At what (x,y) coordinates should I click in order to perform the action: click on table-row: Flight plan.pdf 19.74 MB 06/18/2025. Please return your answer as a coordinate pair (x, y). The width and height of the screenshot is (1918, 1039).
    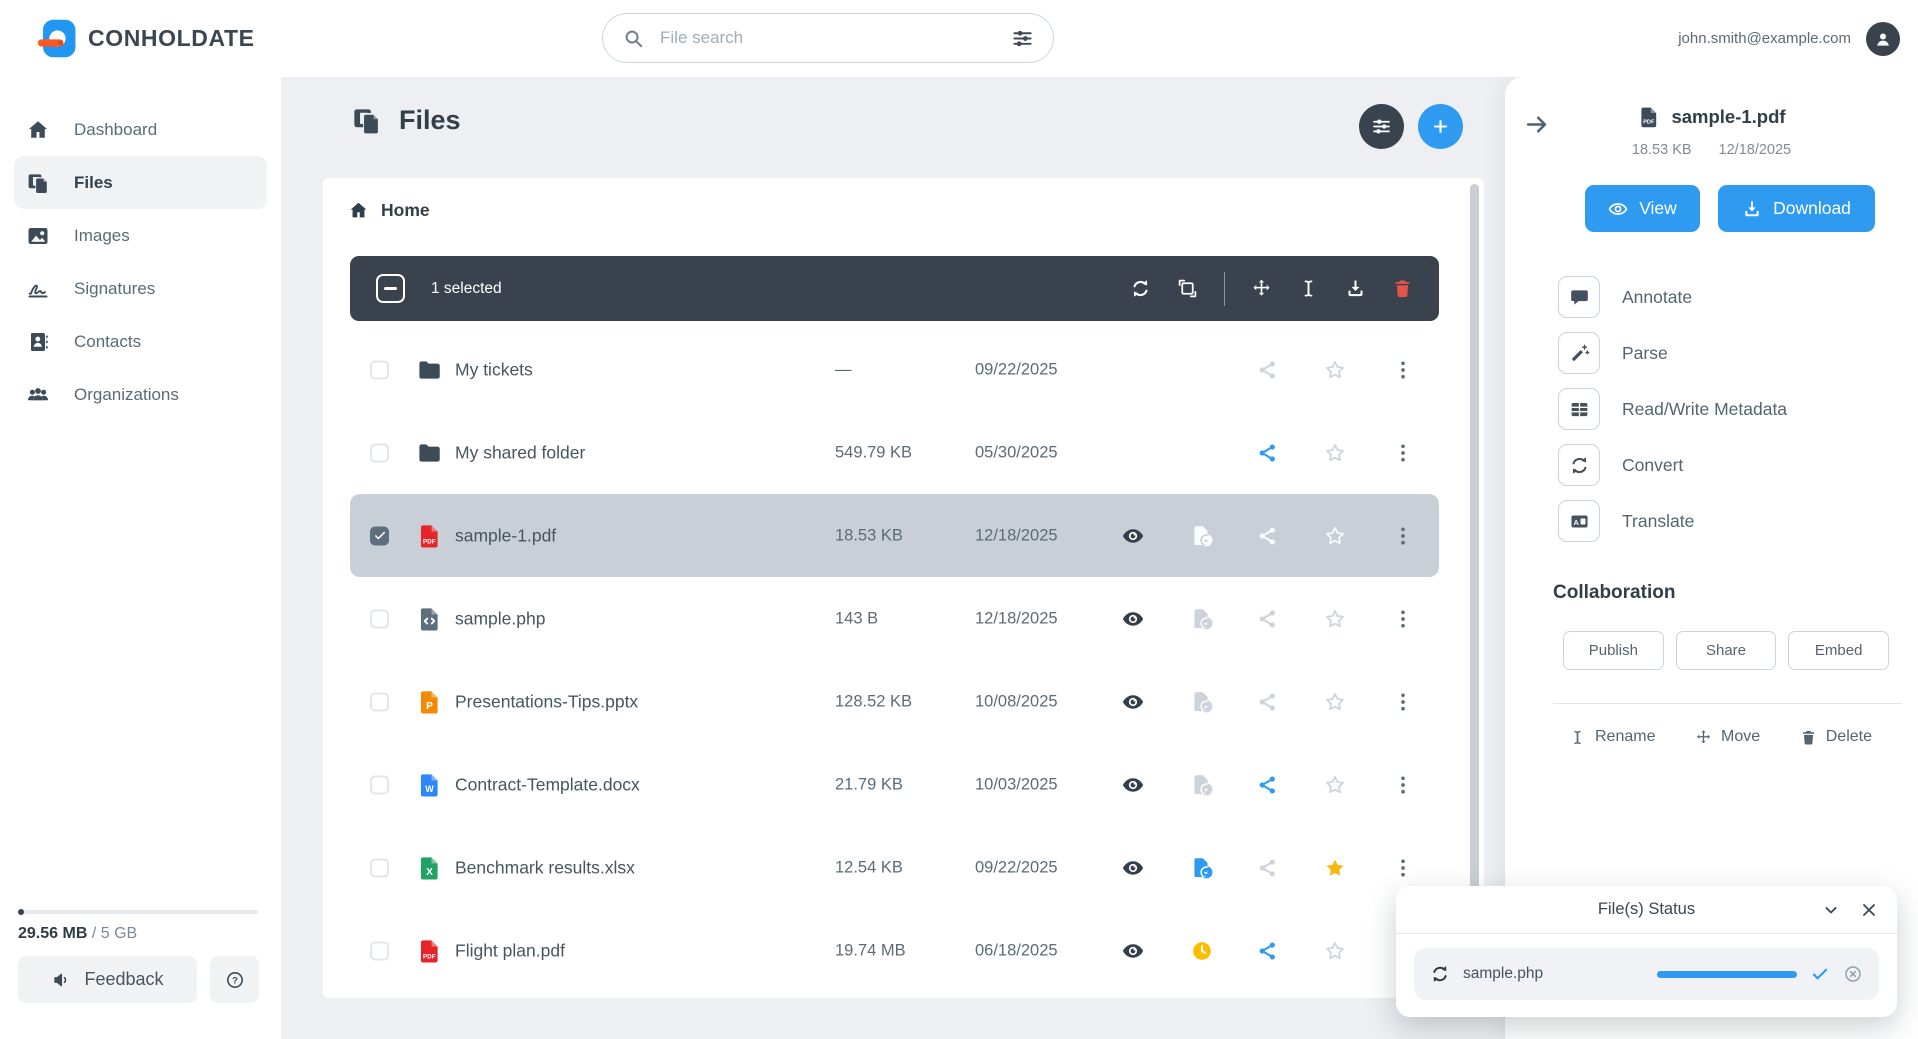
    Looking at the image, I should click on (894, 950).